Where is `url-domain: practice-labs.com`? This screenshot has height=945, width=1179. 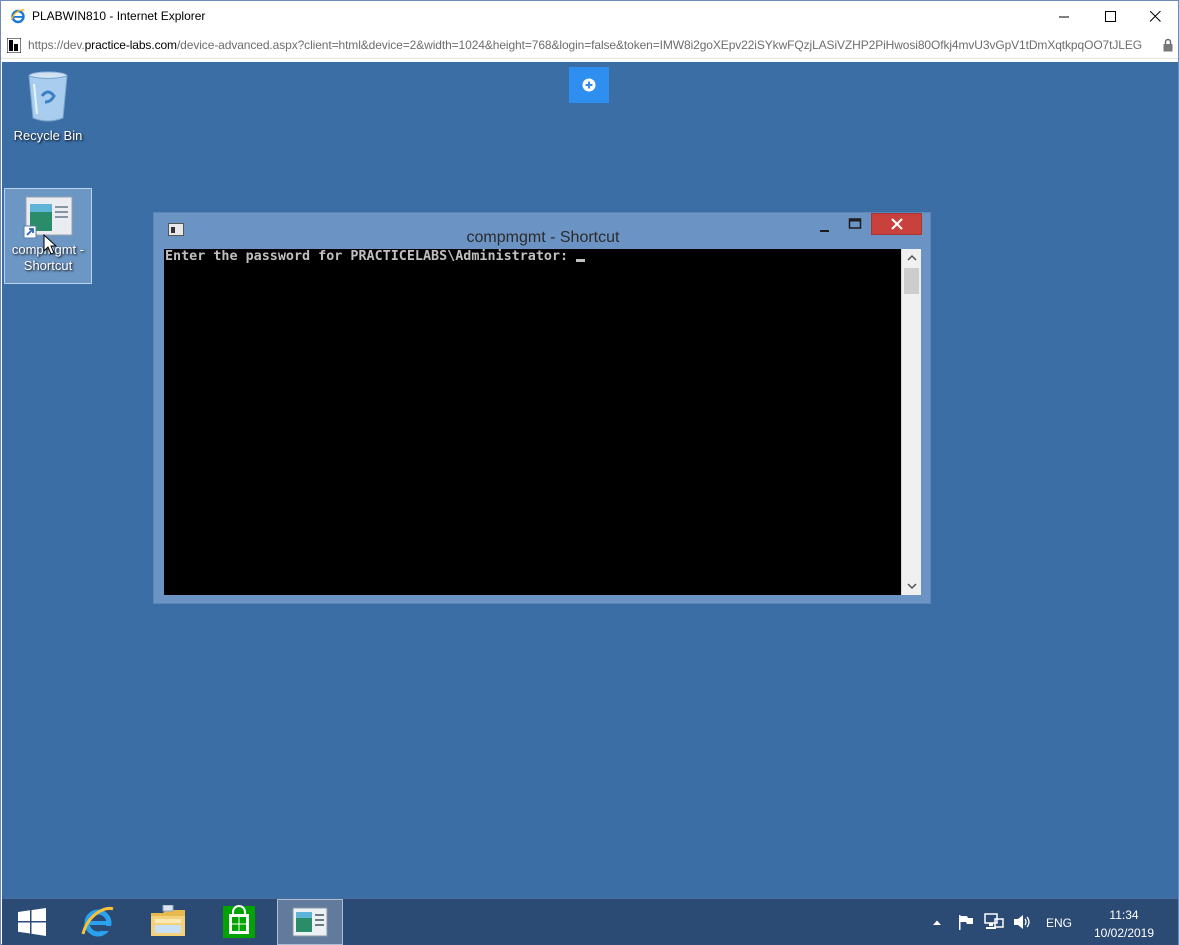 url-domain: practice-labs.com is located at coordinates (130, 45).